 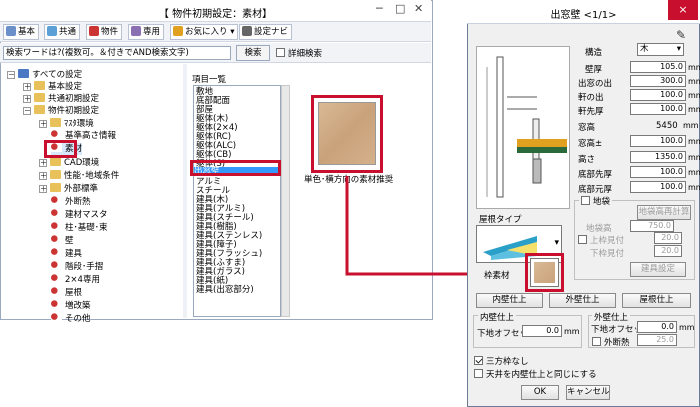 What do you see at coordinates (658, 95) in the screenshot?
I see `eave-projection-field: 100.0` at bounding box center [658, 95].